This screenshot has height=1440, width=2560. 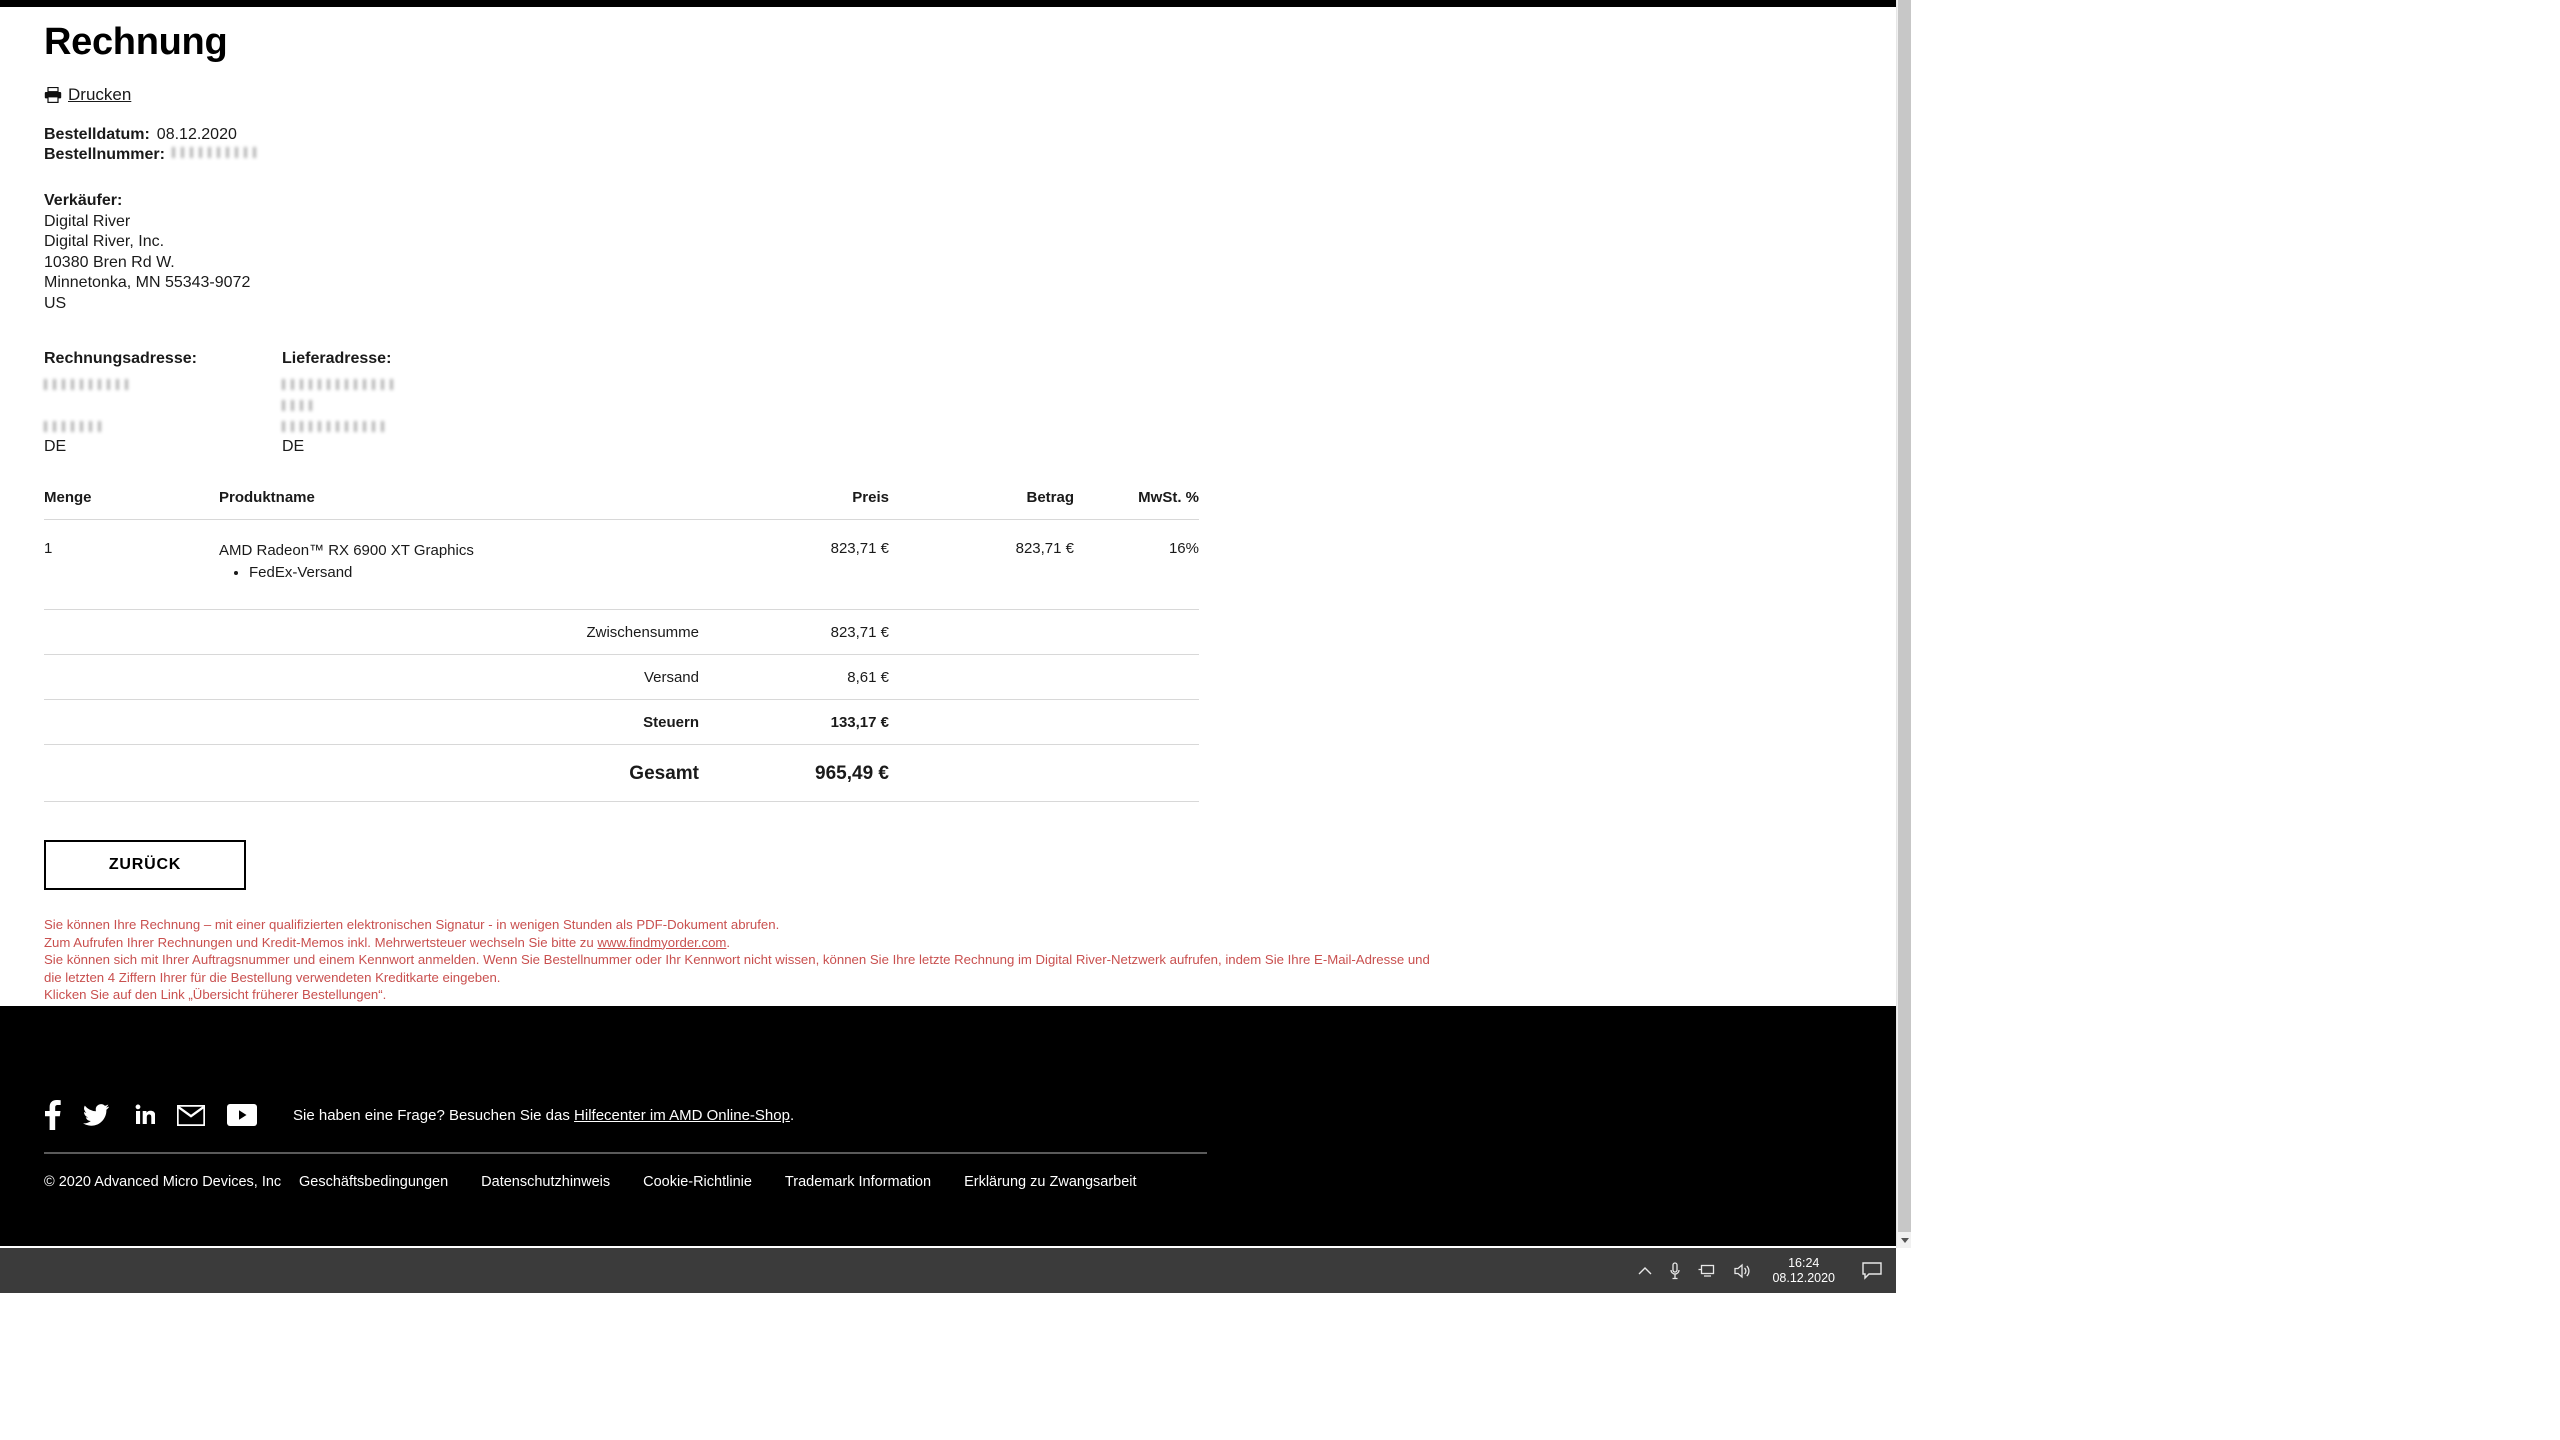 I want to click on scrollbar-down-arrow, so click(x=1904, y=1240).